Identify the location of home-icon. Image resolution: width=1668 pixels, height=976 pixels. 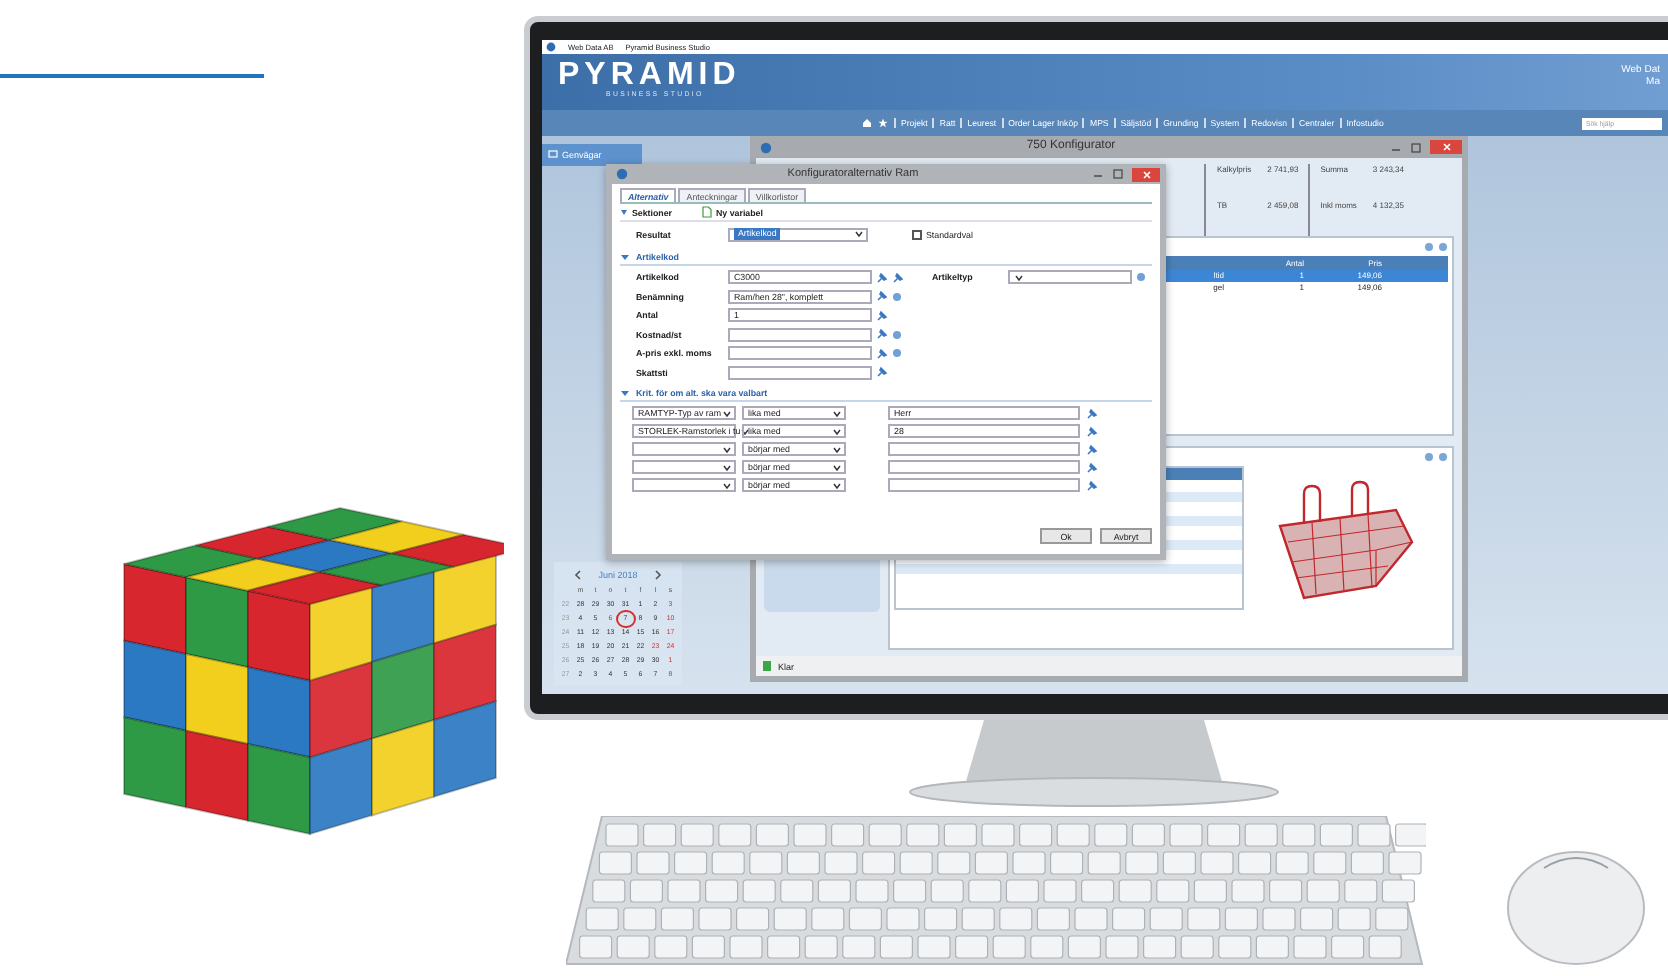
(867, 123).